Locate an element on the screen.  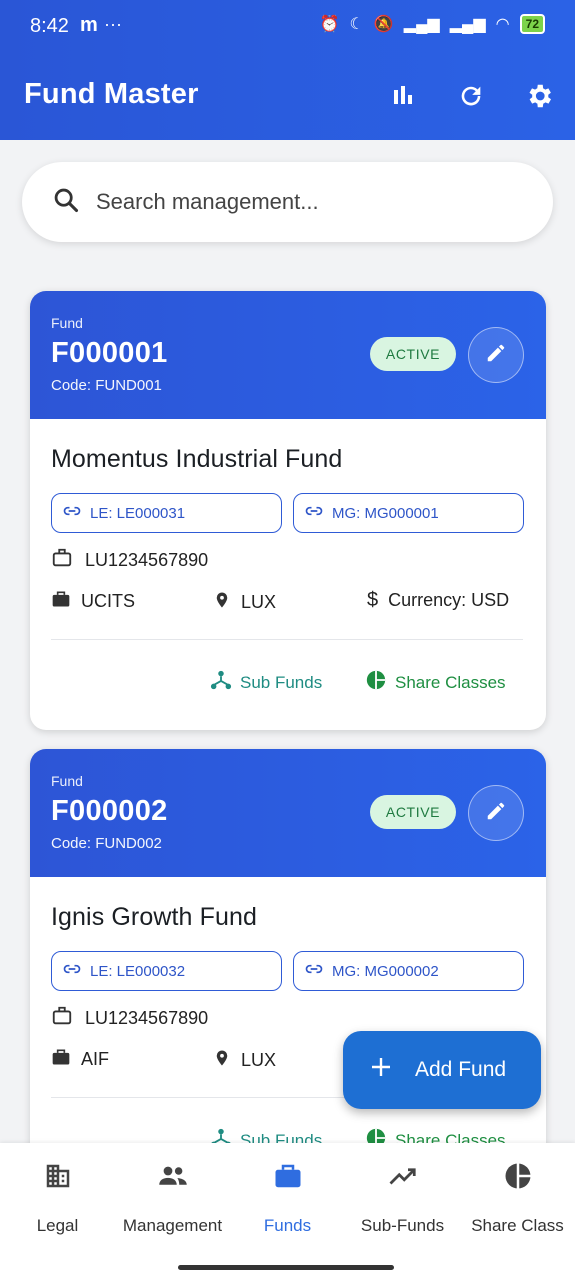
hierarchy-icon is located at coordinates (221, 682).